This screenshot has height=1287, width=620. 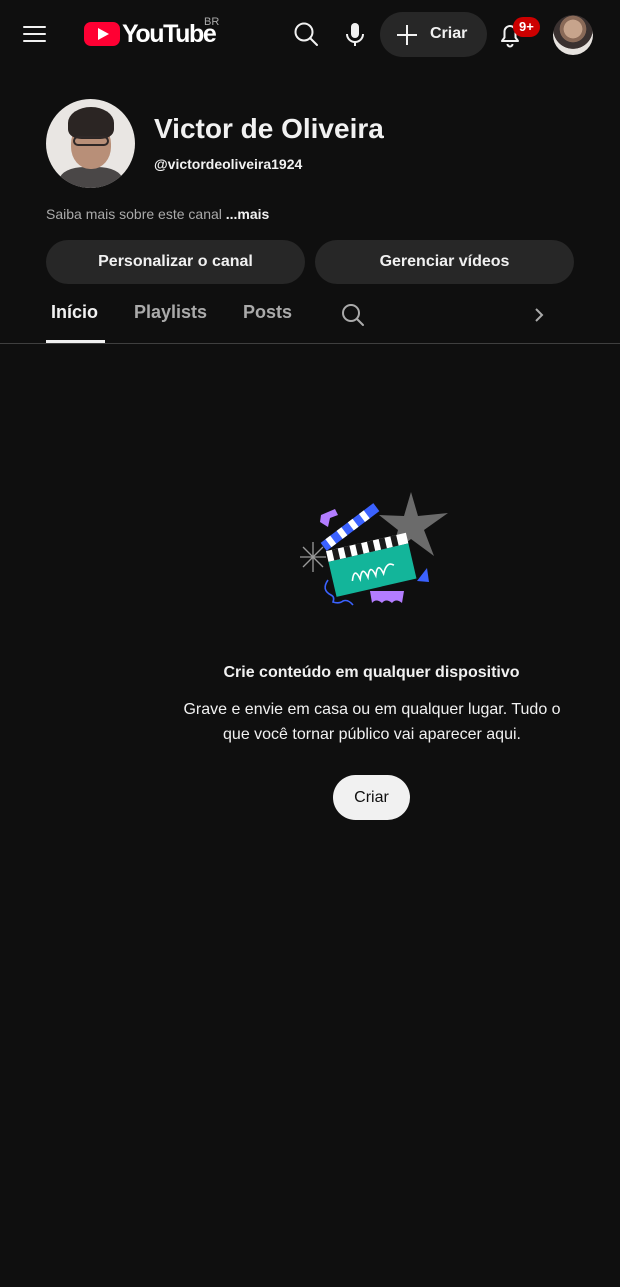 I want to click on channel-about-text: Saiba mais sobre este canal, so click(x=136, y=214).